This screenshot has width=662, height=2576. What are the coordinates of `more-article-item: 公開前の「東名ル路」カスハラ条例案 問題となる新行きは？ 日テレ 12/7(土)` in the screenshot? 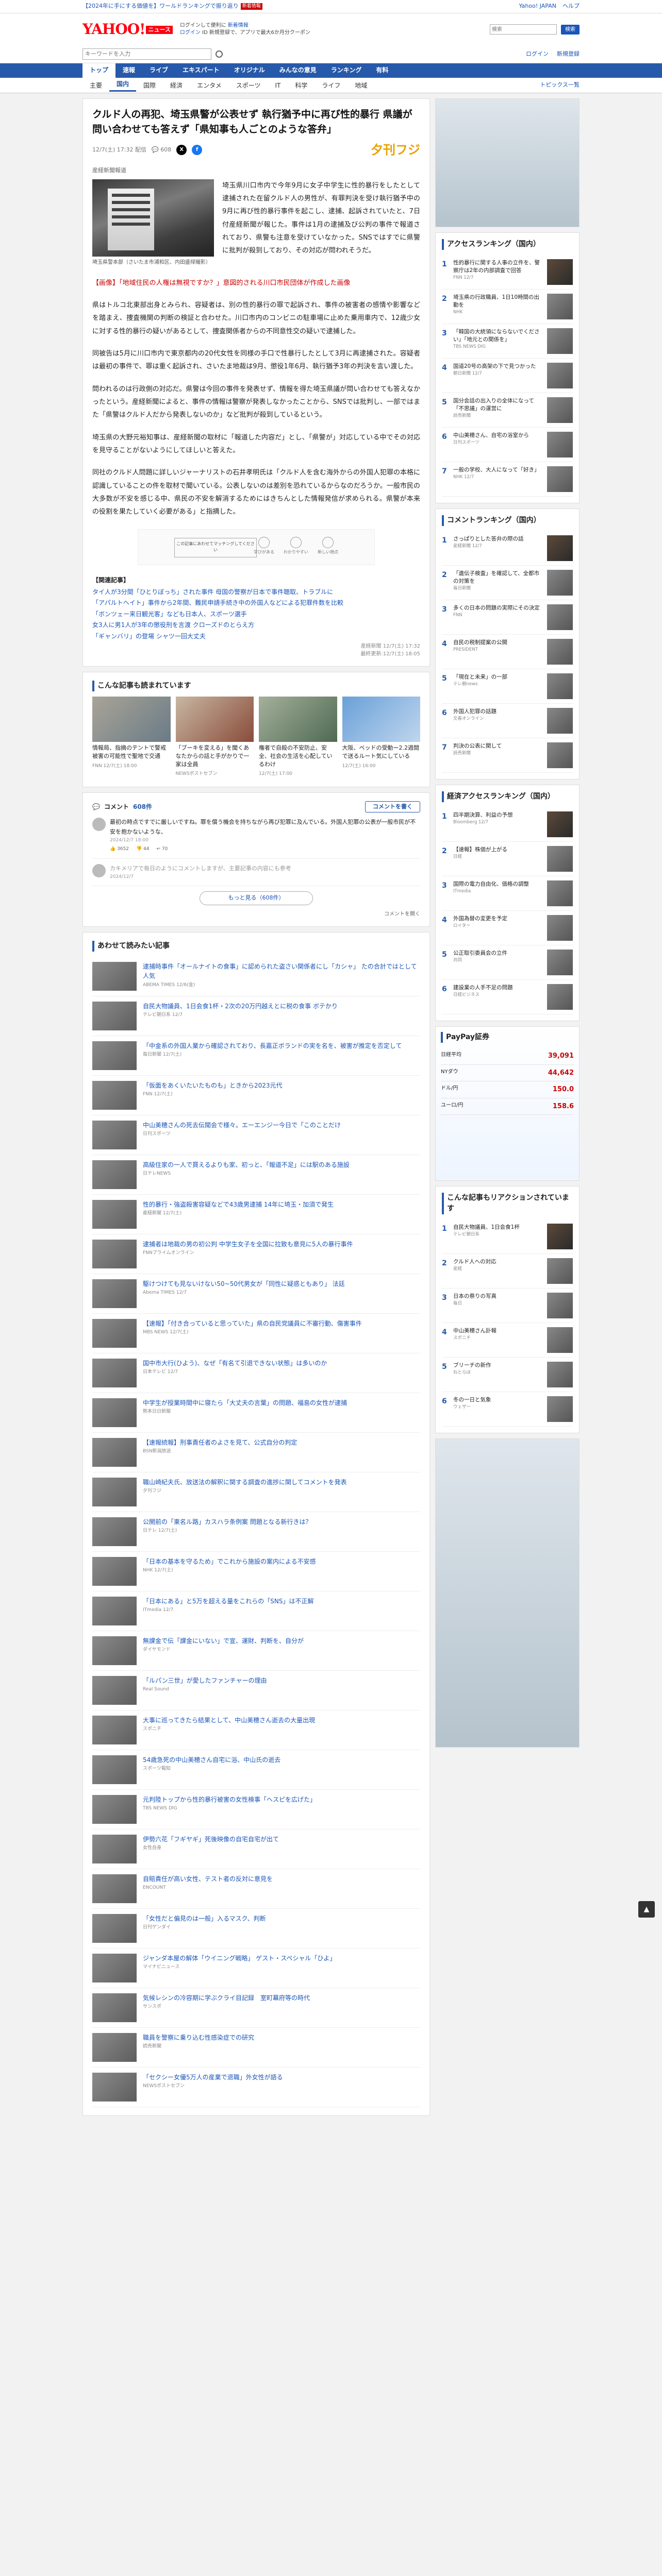 It's located at (256, 1532).